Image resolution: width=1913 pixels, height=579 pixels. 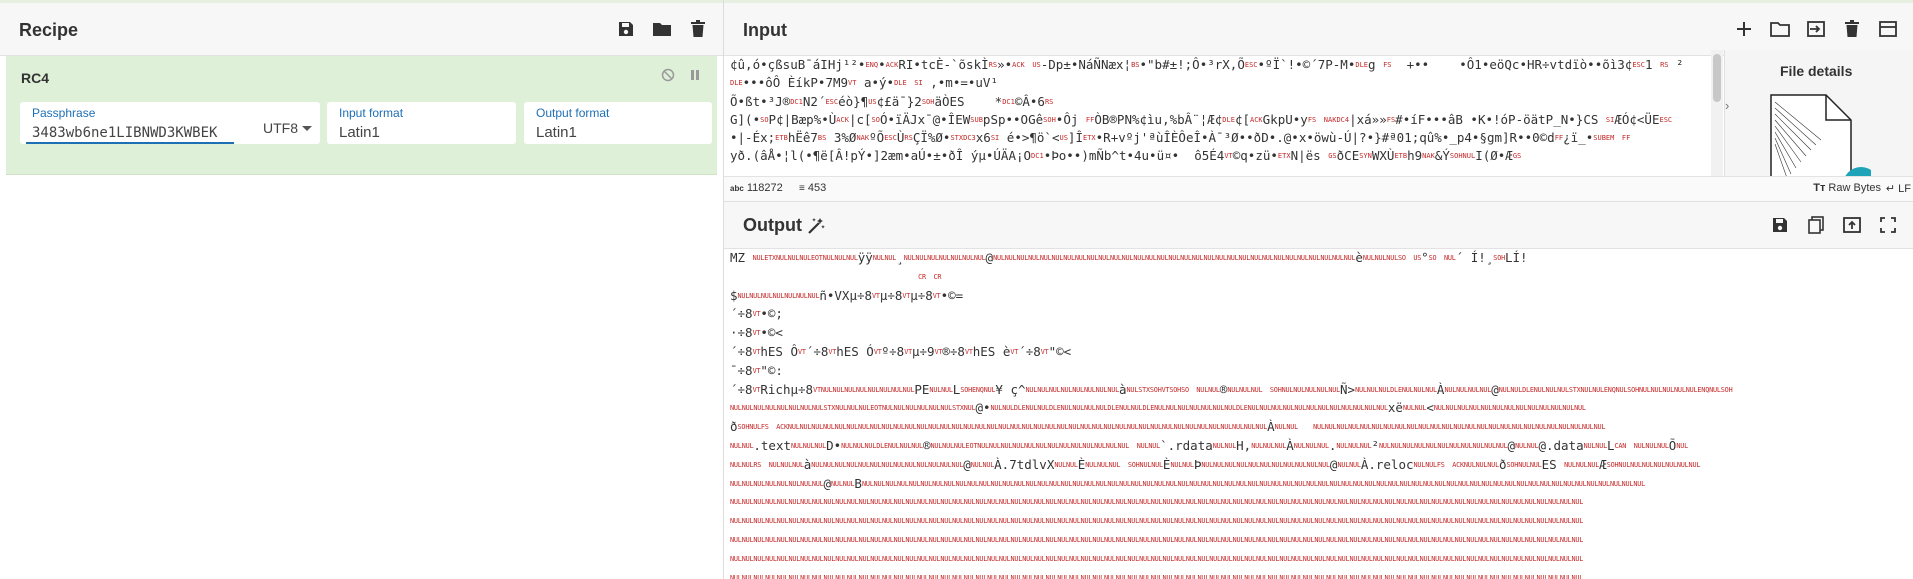 I want to click on output-format-value: Latin1, so click(x=556, y=132).